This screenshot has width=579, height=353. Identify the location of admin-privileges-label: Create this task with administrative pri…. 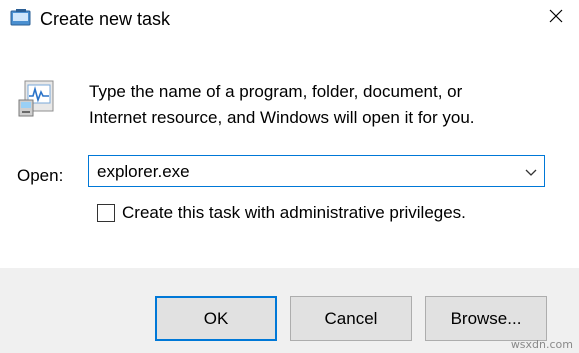
(294, 213).